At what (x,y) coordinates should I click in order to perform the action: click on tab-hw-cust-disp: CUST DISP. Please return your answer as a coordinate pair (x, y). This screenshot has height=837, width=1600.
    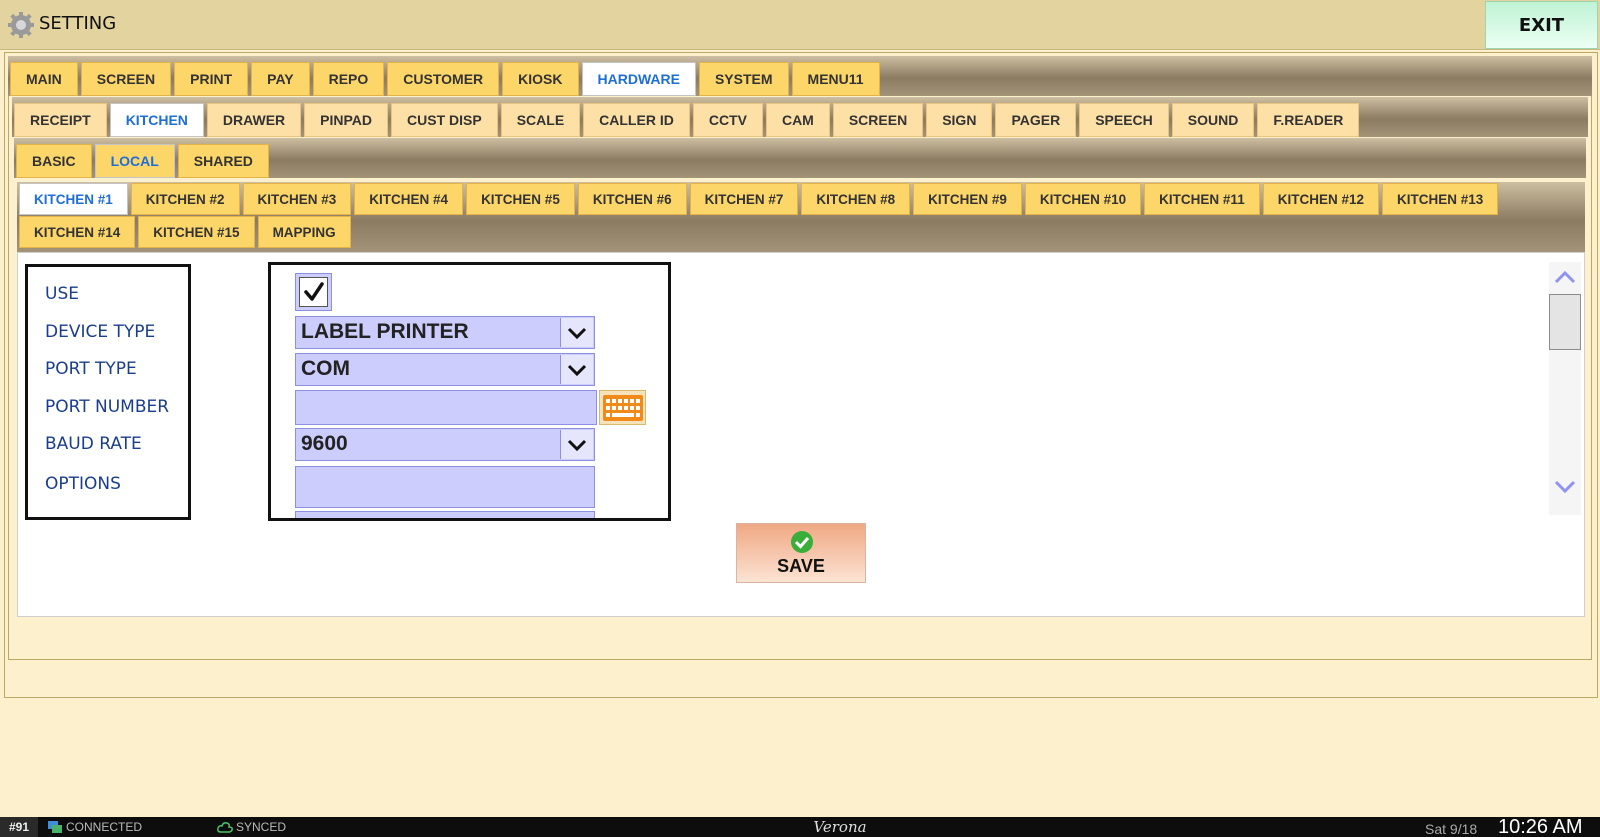
    Looking at the image, I should click on (444, 120).